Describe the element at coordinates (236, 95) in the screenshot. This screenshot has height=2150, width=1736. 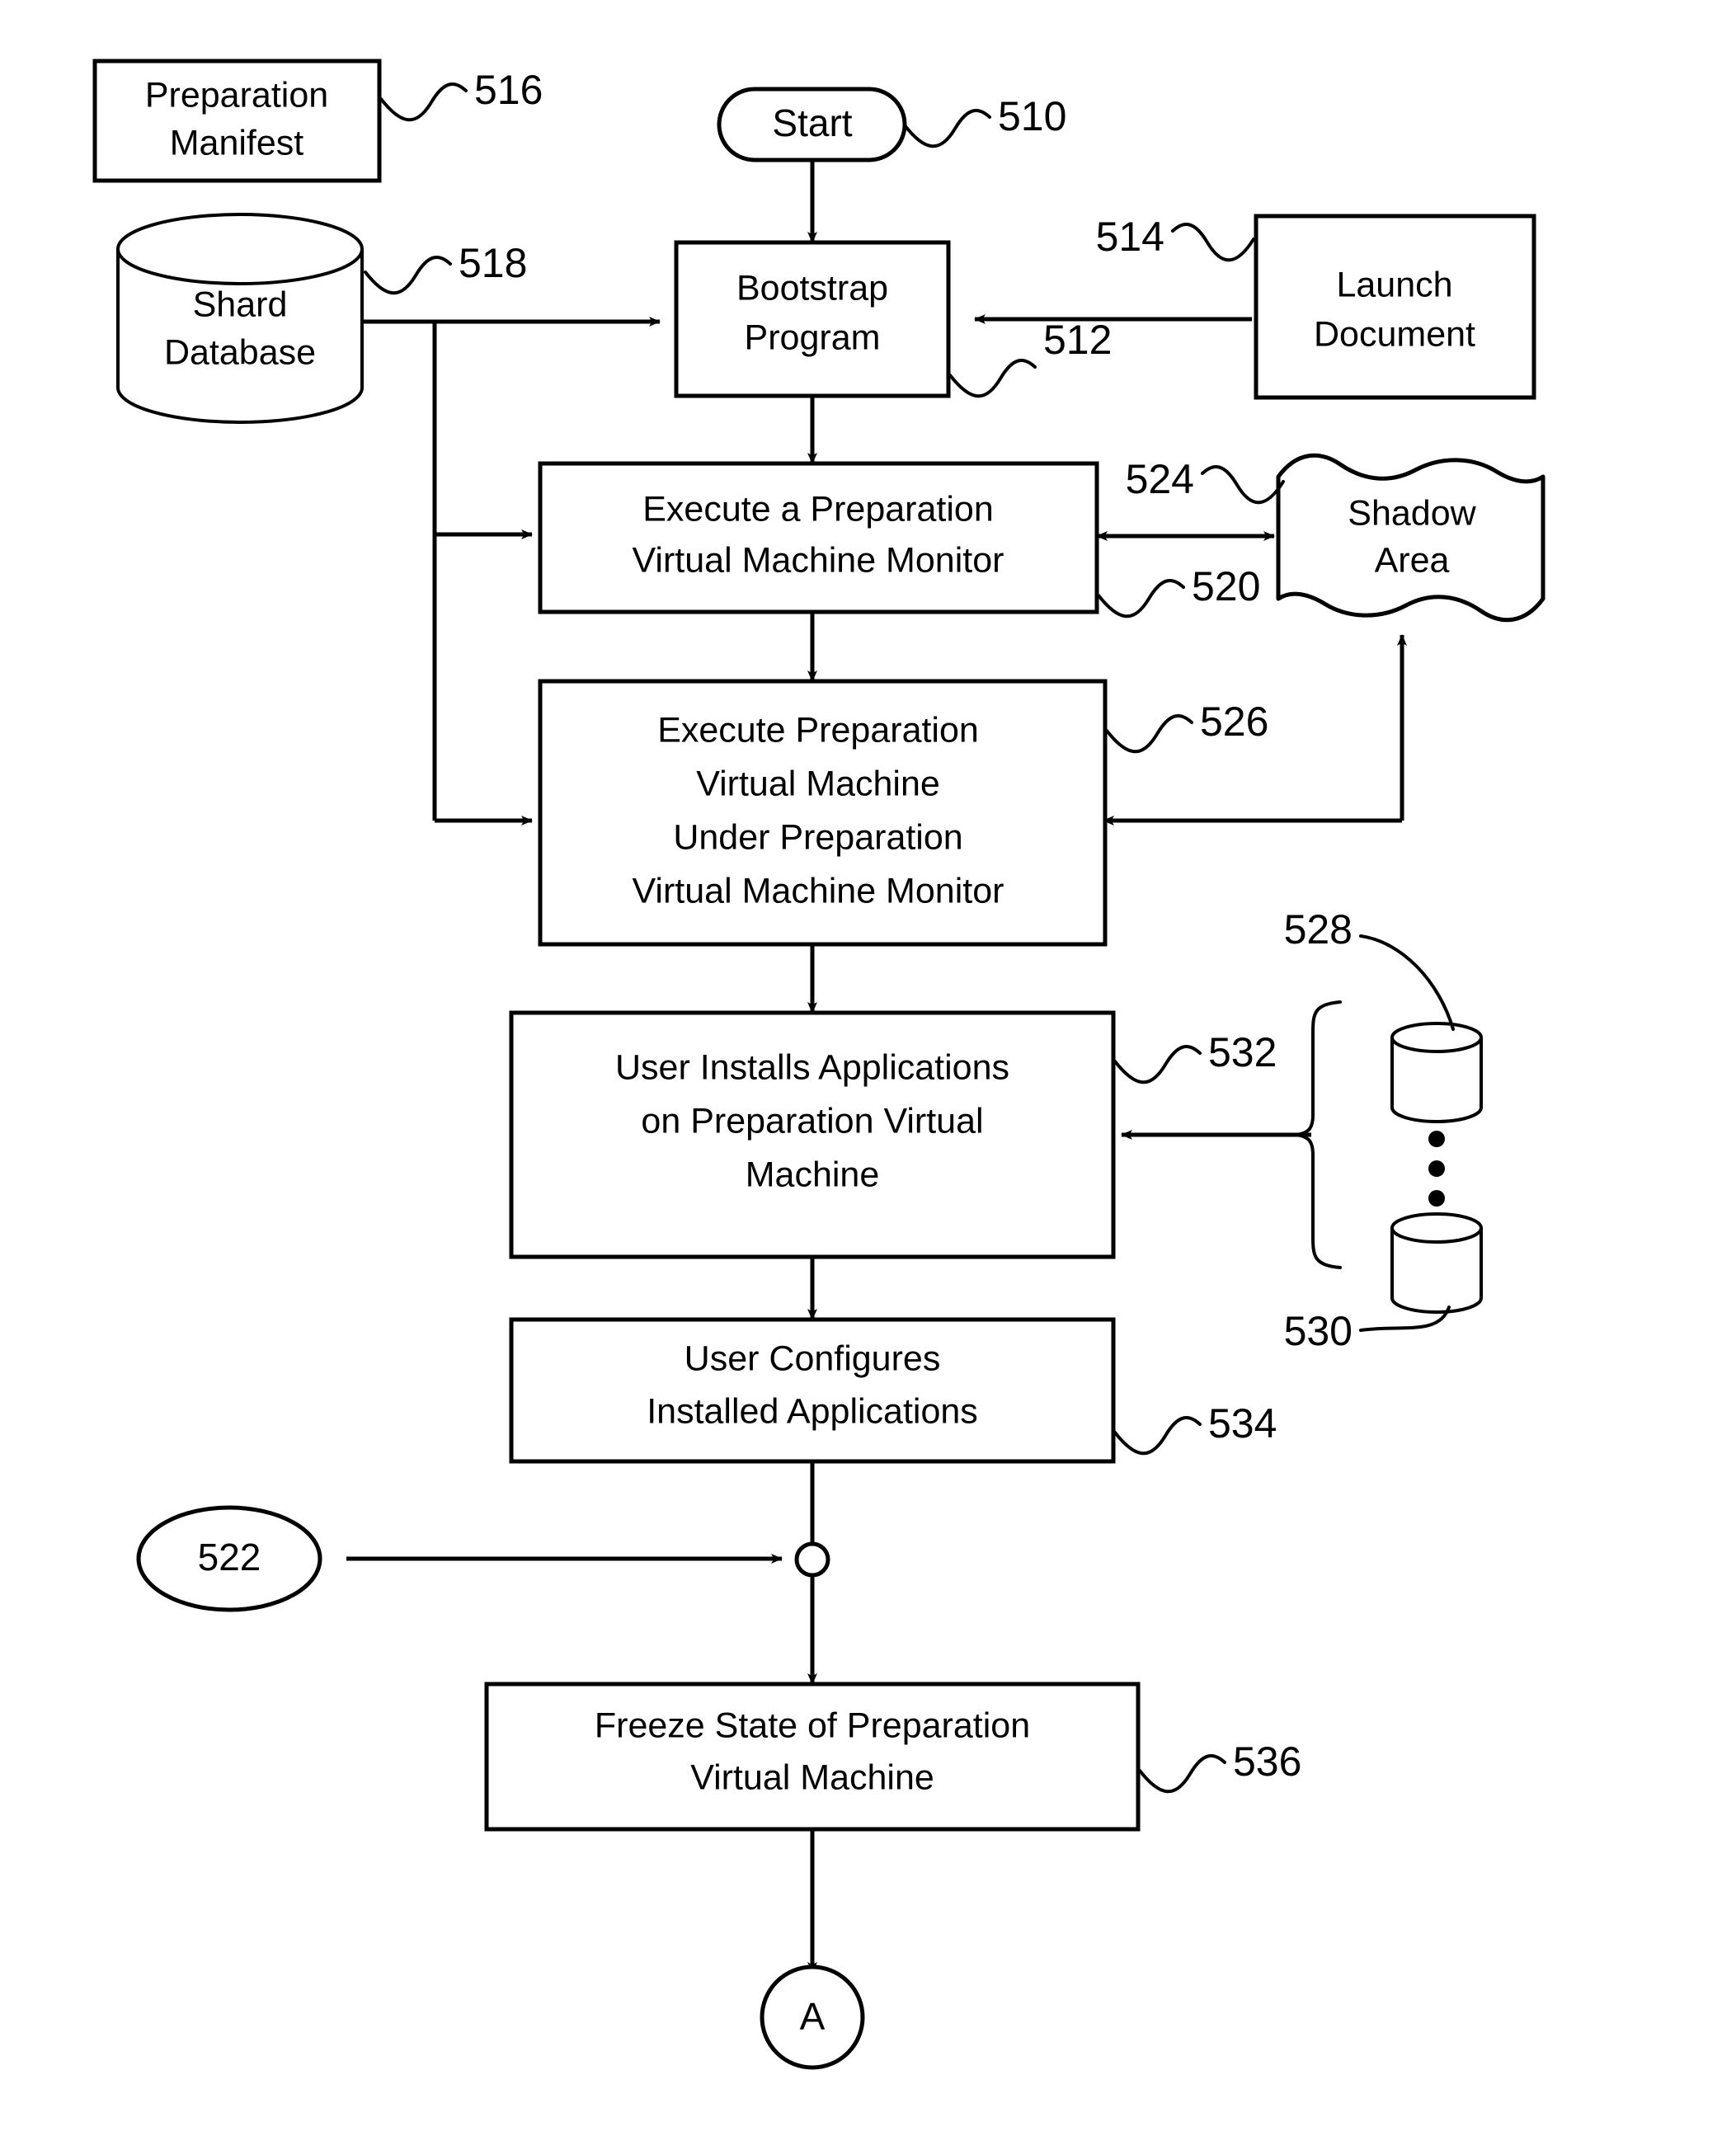
I see `preparation-manifest-line1: Preparation` at that location.